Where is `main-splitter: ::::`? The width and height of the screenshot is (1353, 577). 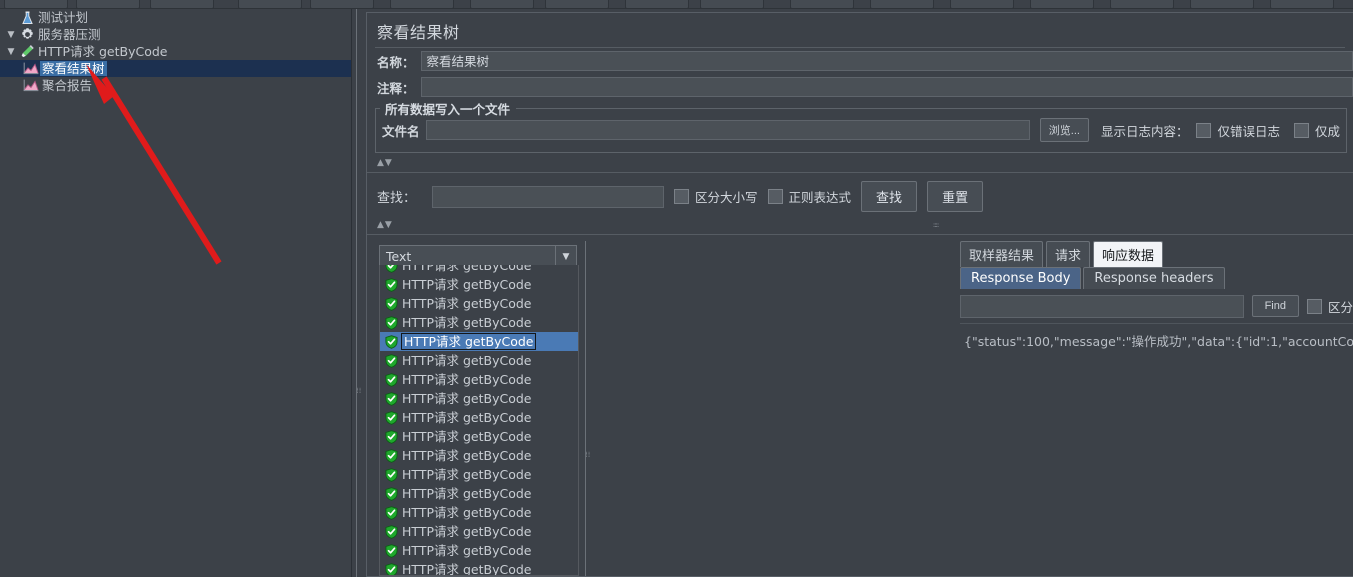 main-splitter: :::: is located at coordinates (358, 293).